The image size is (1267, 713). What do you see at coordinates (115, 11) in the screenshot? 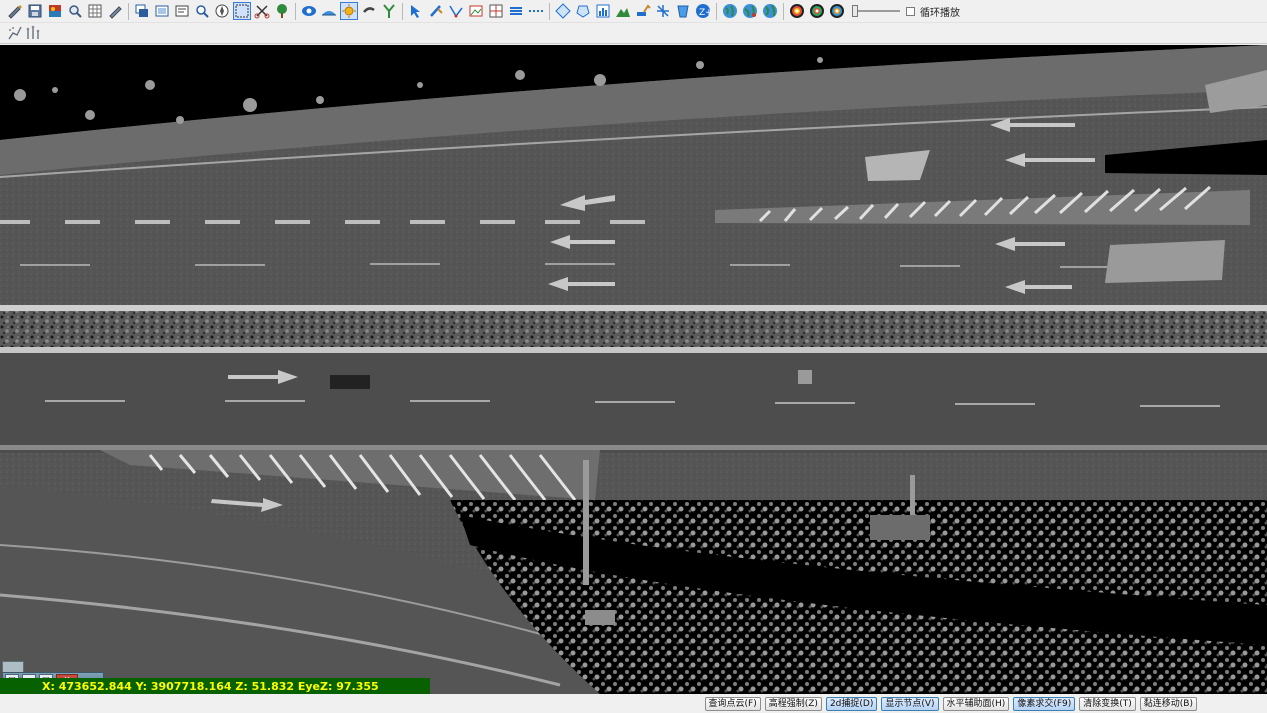
I see `pen-icon` at bounding box center [115, 11].